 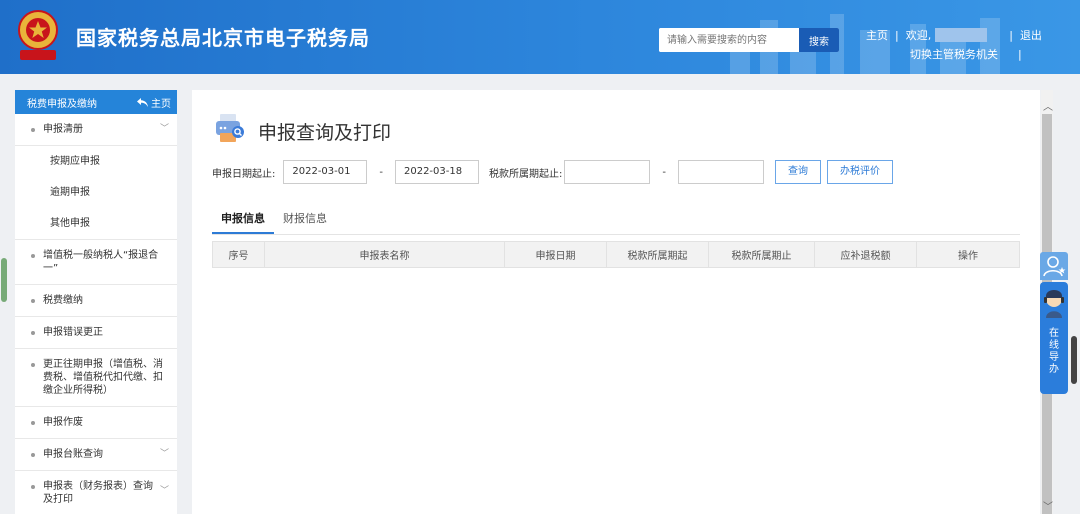 What do you see at coordinates (243, 222) in the screenshot?
I see `tab-filing-info: 申报信息` at bounding box center [243, 222].